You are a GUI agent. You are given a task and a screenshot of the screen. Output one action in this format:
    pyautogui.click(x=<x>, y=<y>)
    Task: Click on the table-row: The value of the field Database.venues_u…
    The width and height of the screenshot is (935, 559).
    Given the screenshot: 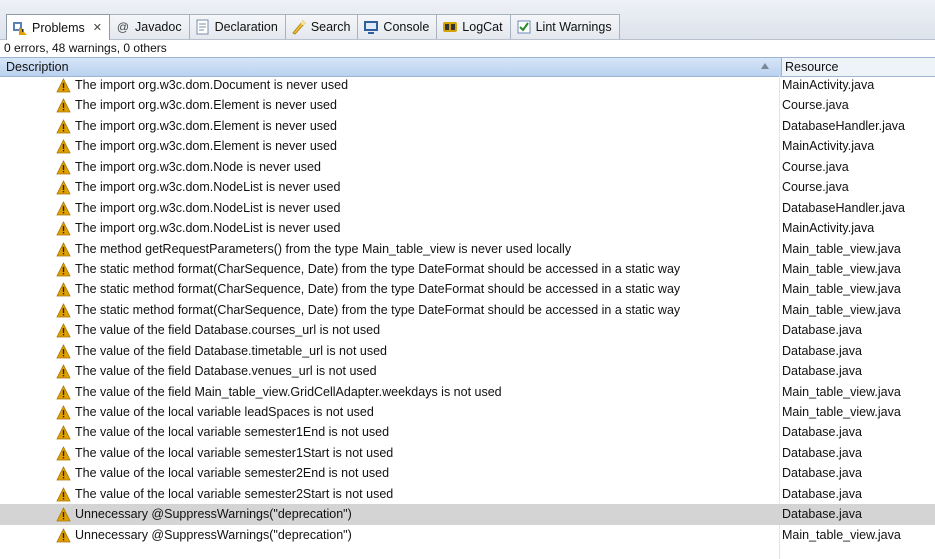 What is the action you would take?
    pyautogui.click(x=467, y=371)
    